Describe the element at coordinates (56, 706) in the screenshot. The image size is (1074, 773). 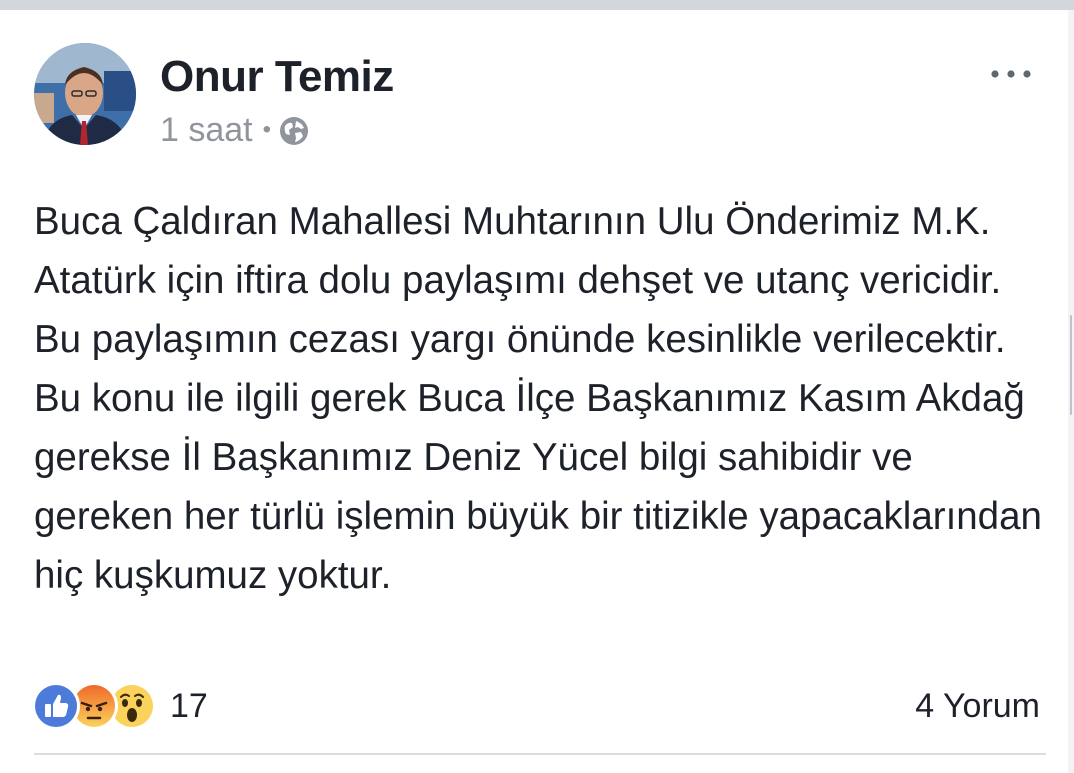
I see `like-reaction-icon` at that location.